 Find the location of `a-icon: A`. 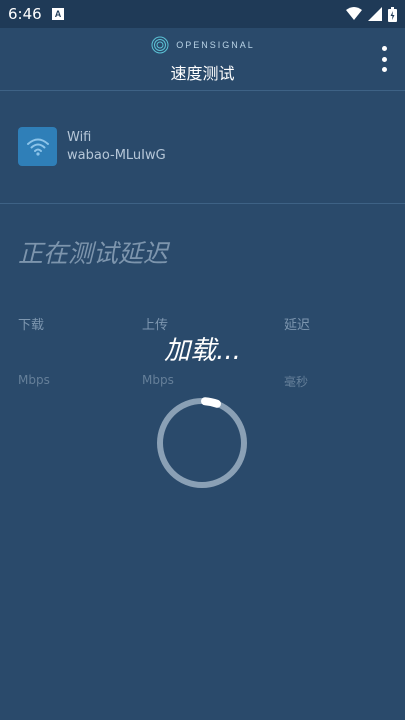

a-icon: A is located at coordinates (58, 14).